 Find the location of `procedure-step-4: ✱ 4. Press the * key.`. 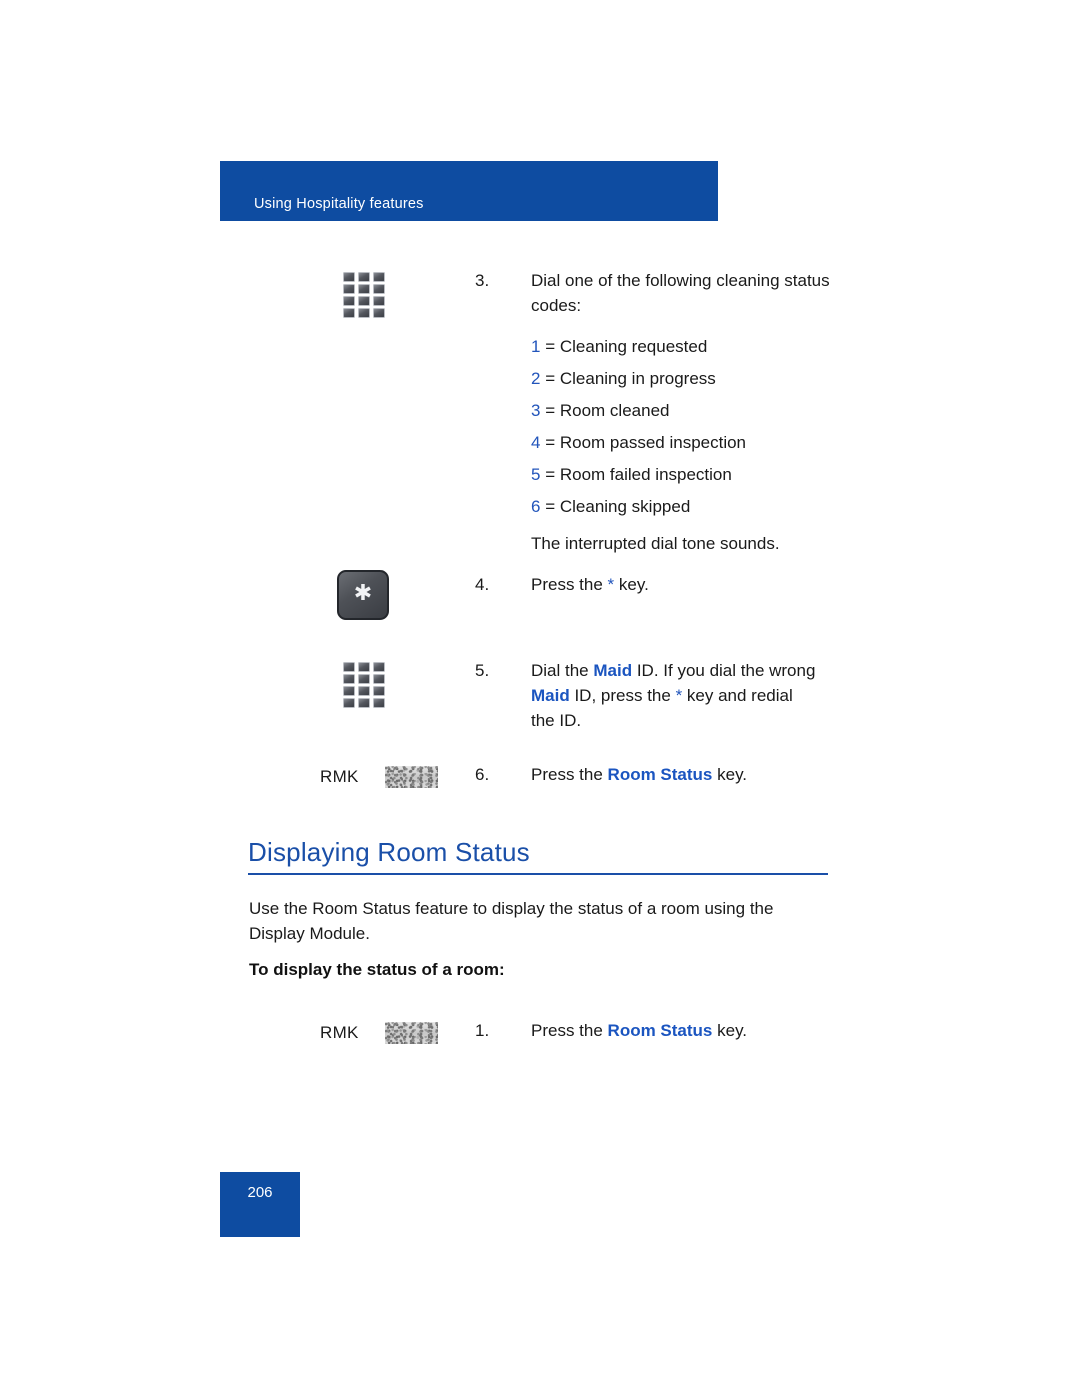

procedure-step-4: ✱ 4. Press the * key. is located at coordinates (540, 600).